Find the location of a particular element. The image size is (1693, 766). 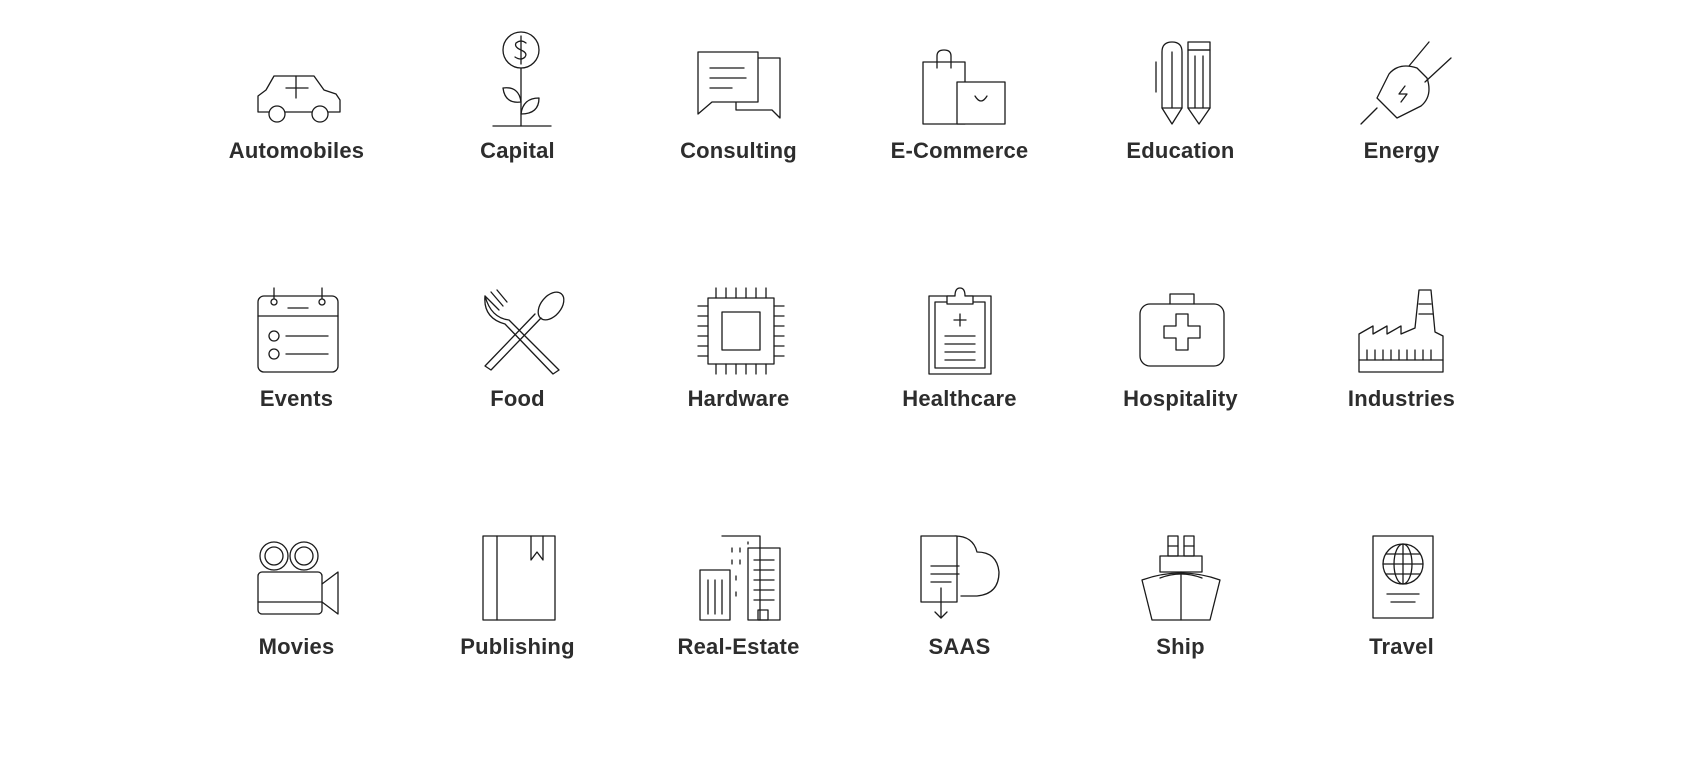

industry-tile-automobiles: Automobiles is located at coordinates (296, 146).